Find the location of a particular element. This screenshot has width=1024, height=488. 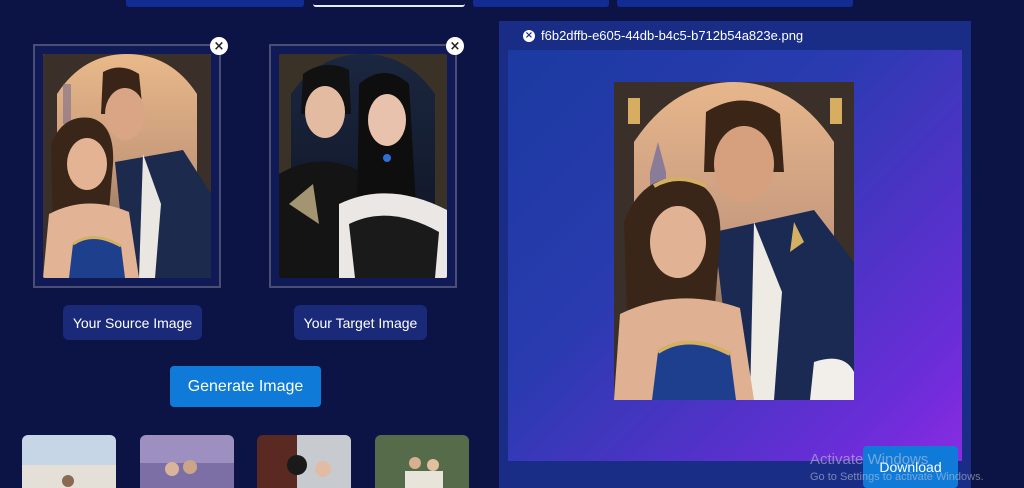

result-filename: f6b2dffb-e605-44db-b4c5-b712b54a823e.png is located at coordinates (672, 35).